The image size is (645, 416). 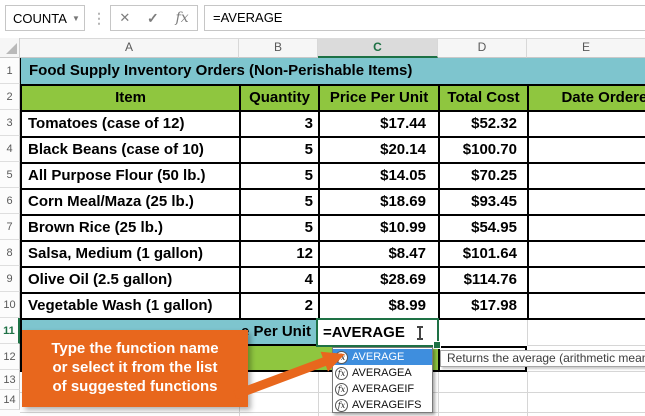 I want to click on cell-price-per-unit: $14.05, so click(x=379, y=176).